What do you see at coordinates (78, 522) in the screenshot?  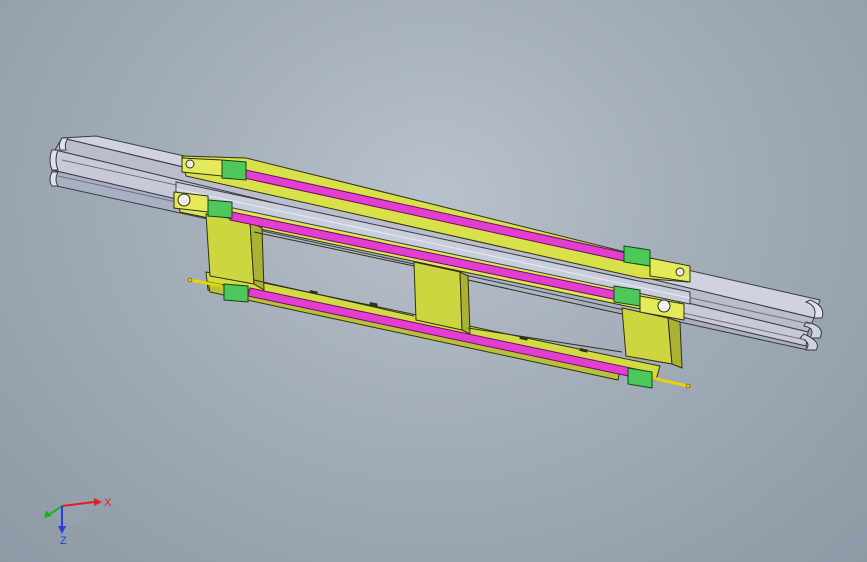 I see `triad-icon: X Z` at bounding box center [78, 522].